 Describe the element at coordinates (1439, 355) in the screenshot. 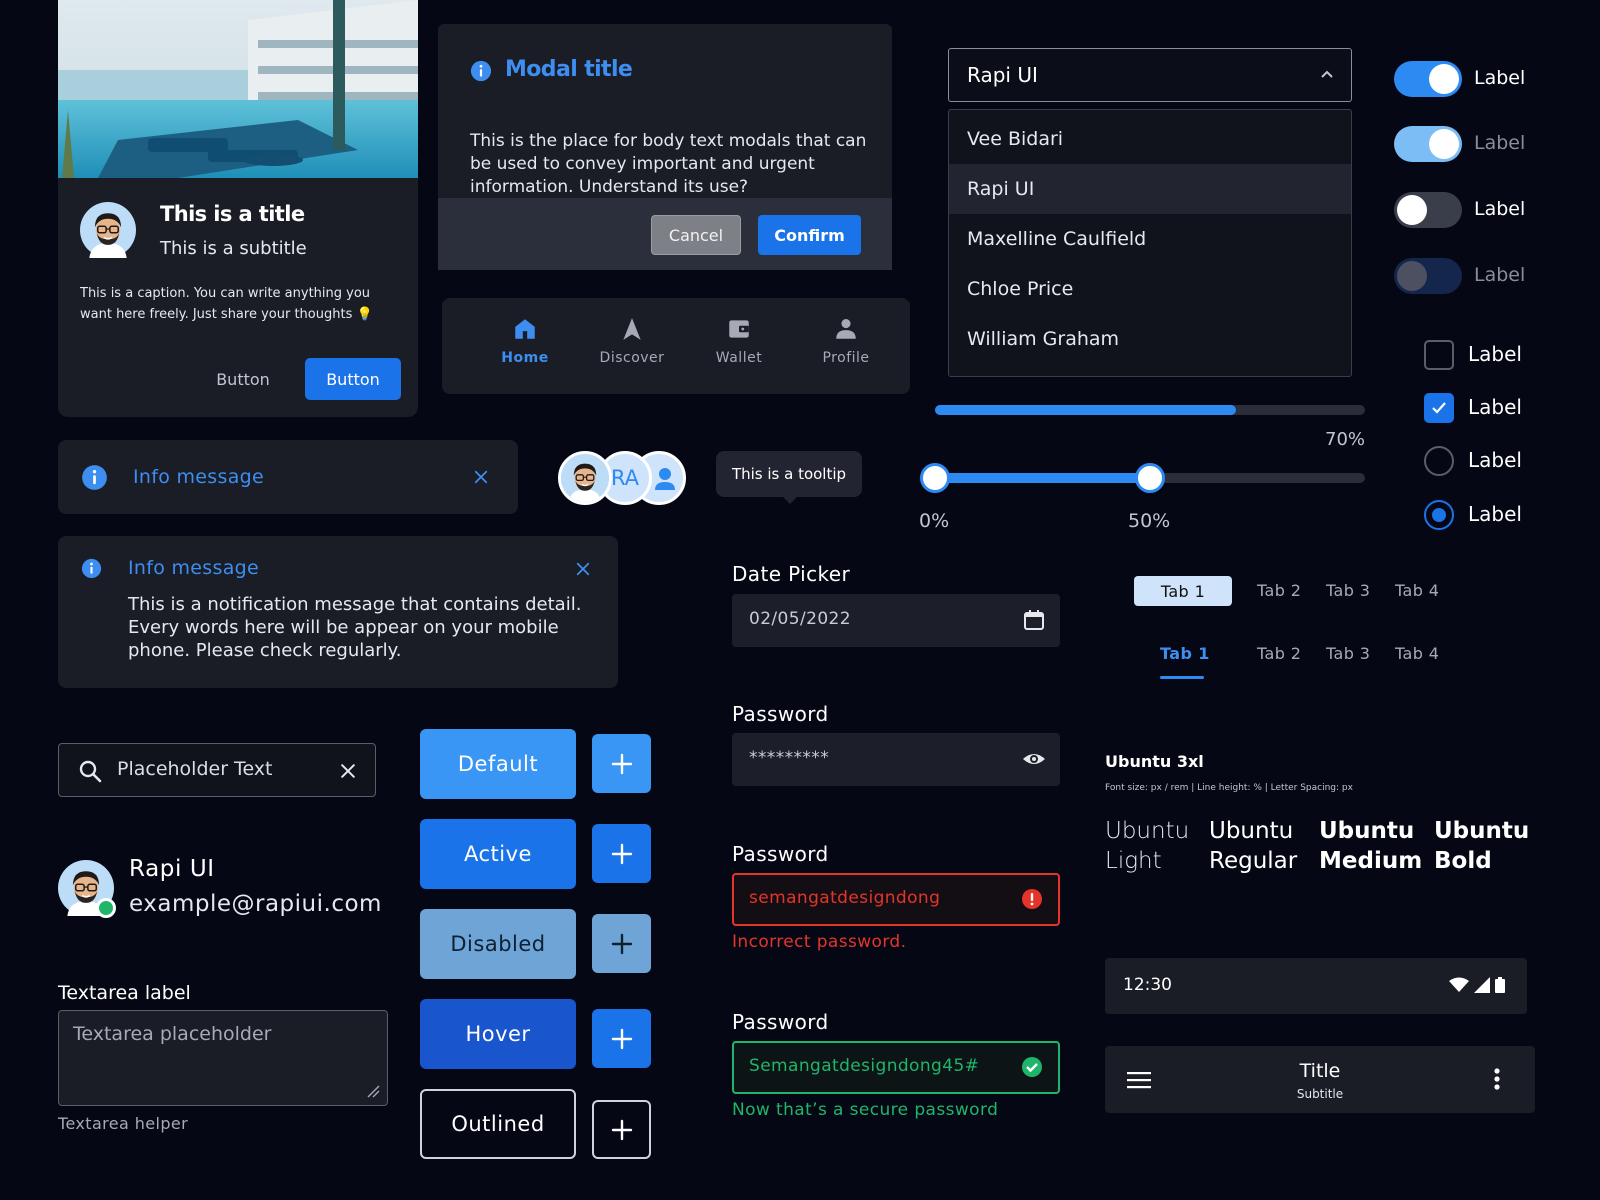

I see `checkbox-unchecked` at that location.